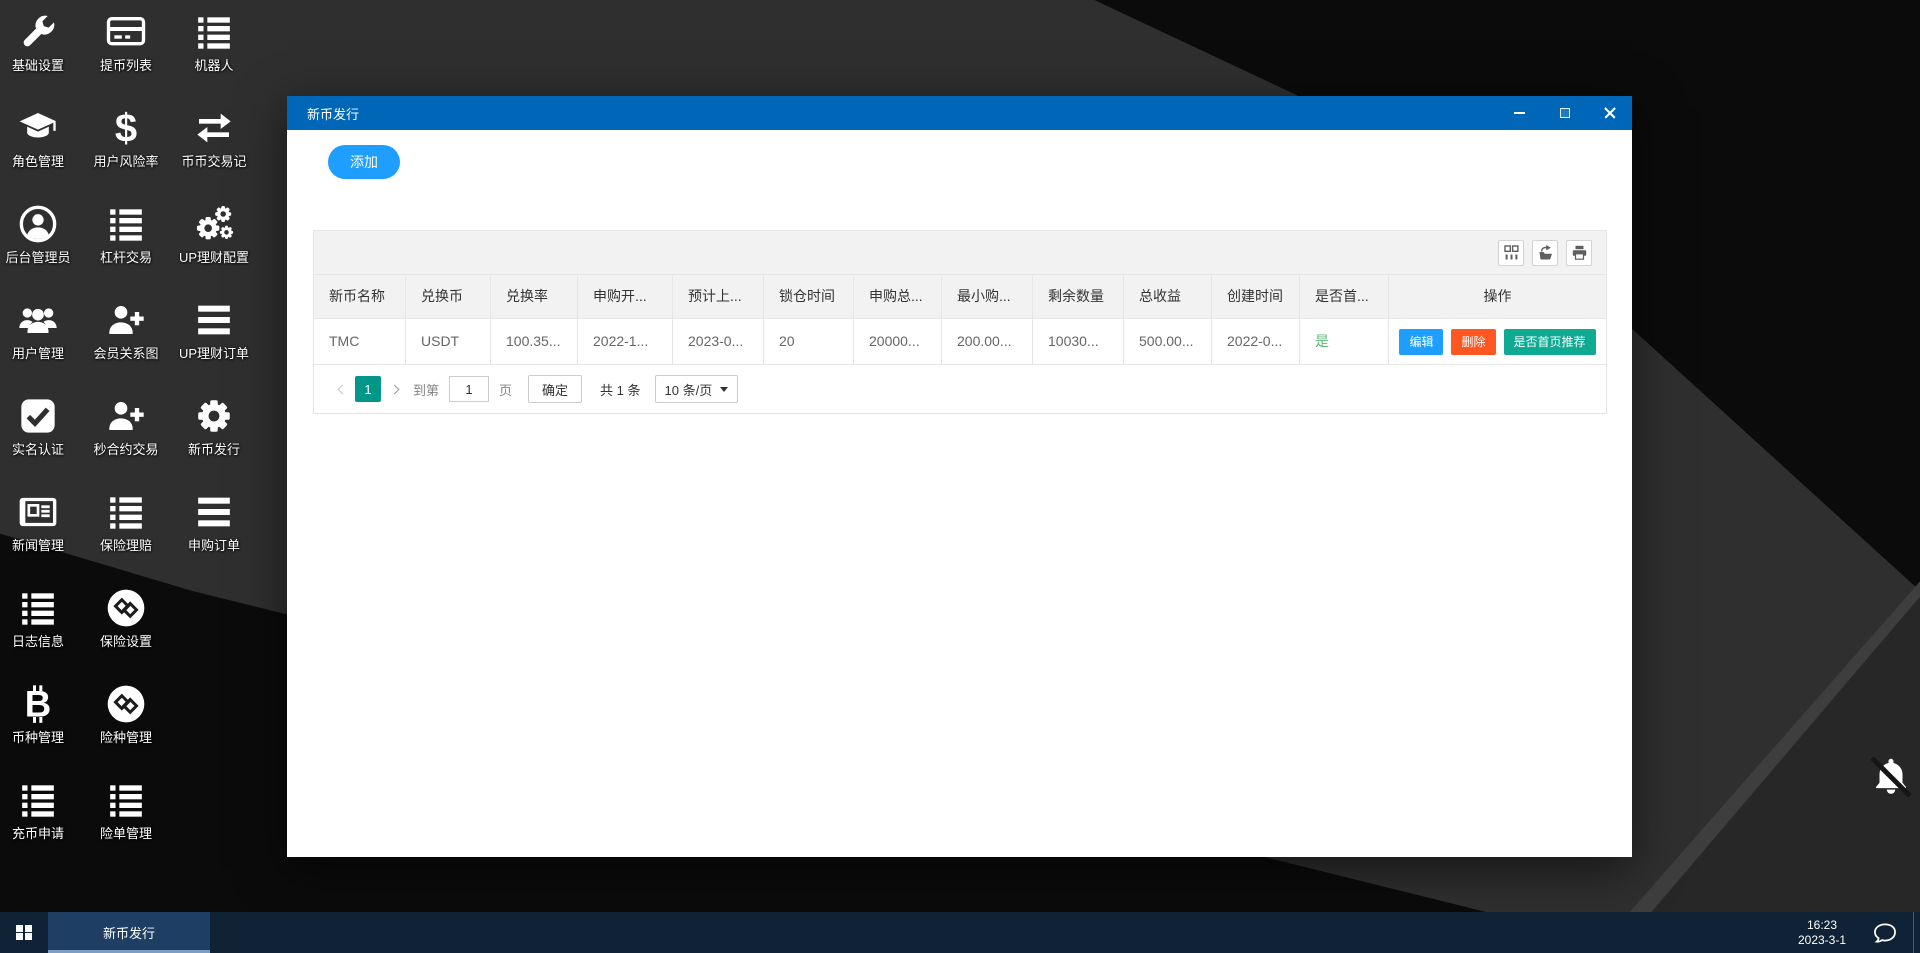 Image resolution: width=1920 pixels, height=953 pixels. I want to click on desktop-shortcut: 基础设置, so click(38, 42).